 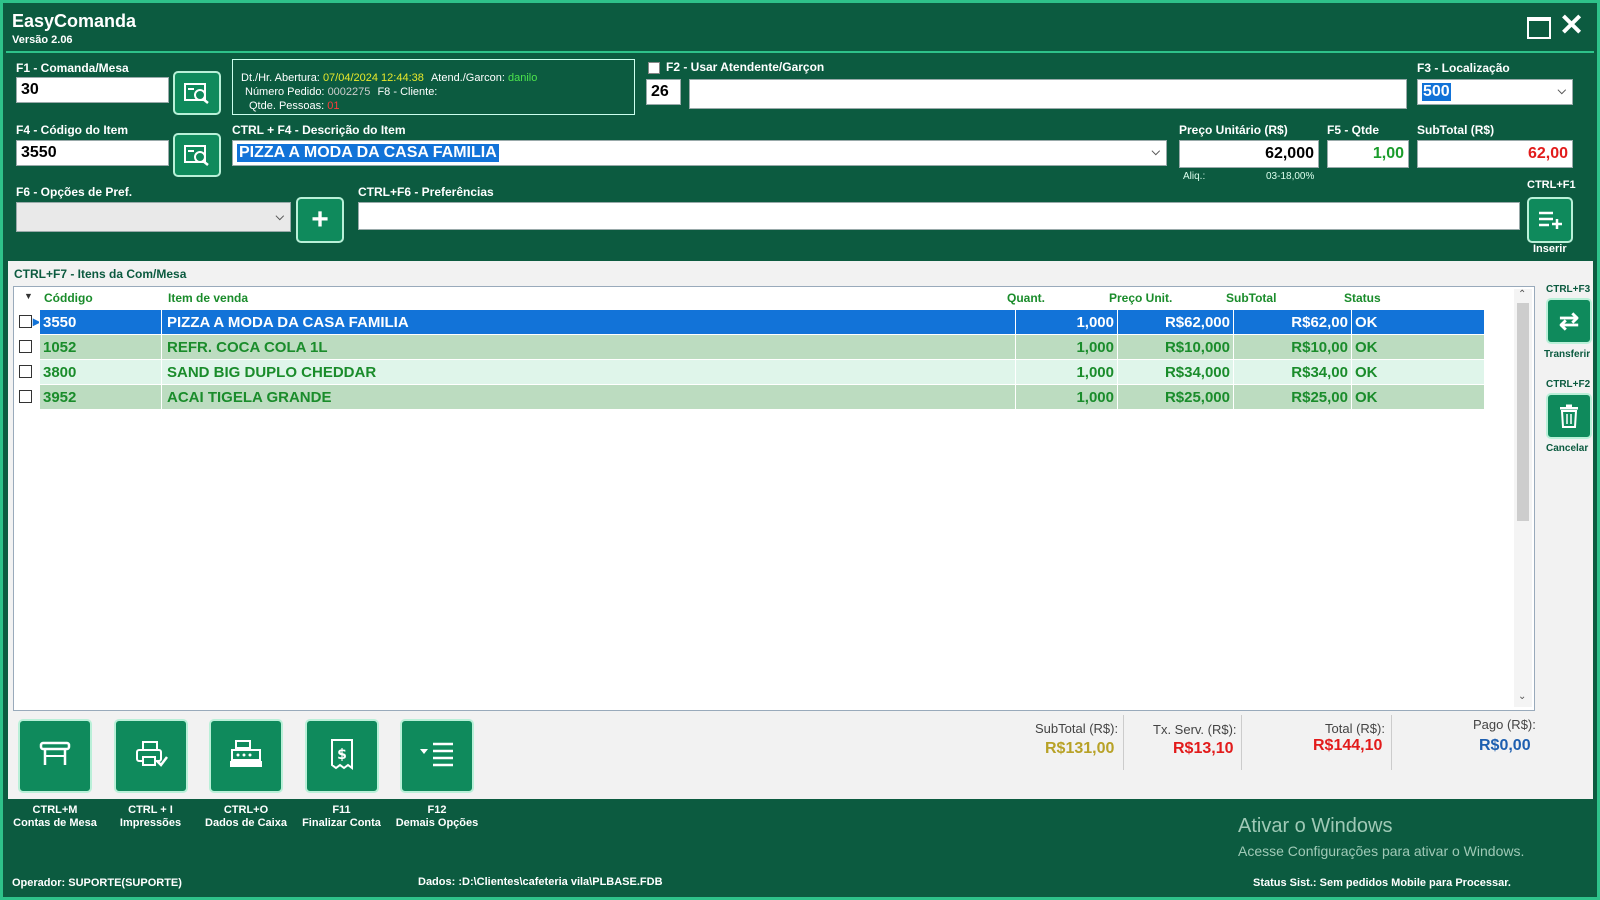 I want to click on cancelar-button, so click(x=1569, y=416).